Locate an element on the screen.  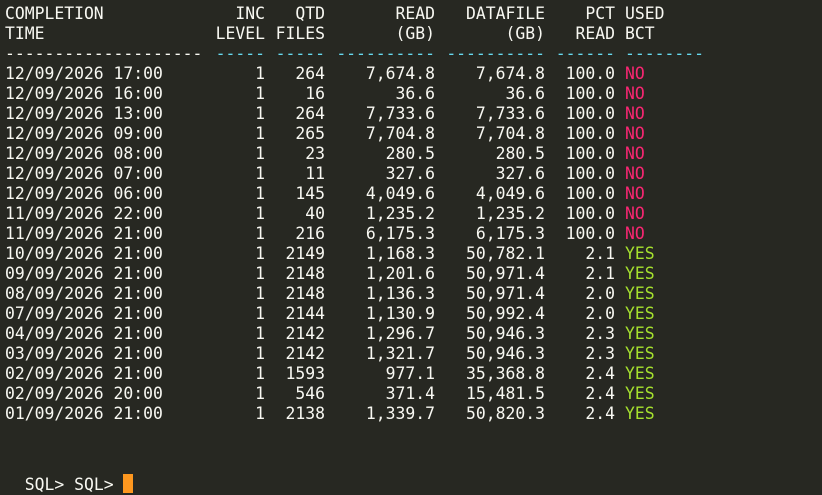
cell-qtd-files: 2138 is located at coordinates (305, 413).